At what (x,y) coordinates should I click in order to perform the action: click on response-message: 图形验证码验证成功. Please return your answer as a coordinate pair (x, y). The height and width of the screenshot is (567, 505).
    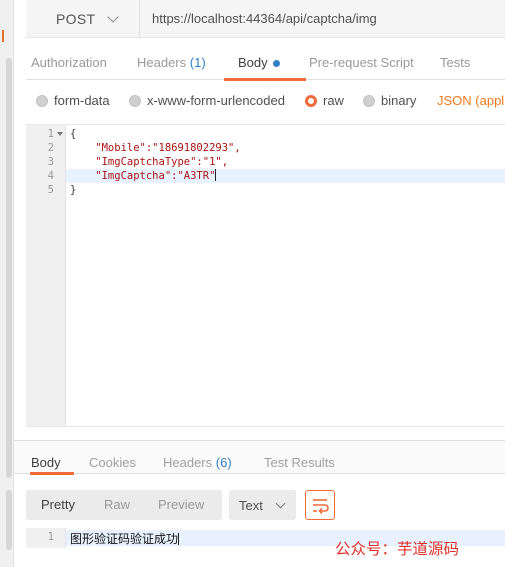
    Looking at the image, I should click on (124, 539).